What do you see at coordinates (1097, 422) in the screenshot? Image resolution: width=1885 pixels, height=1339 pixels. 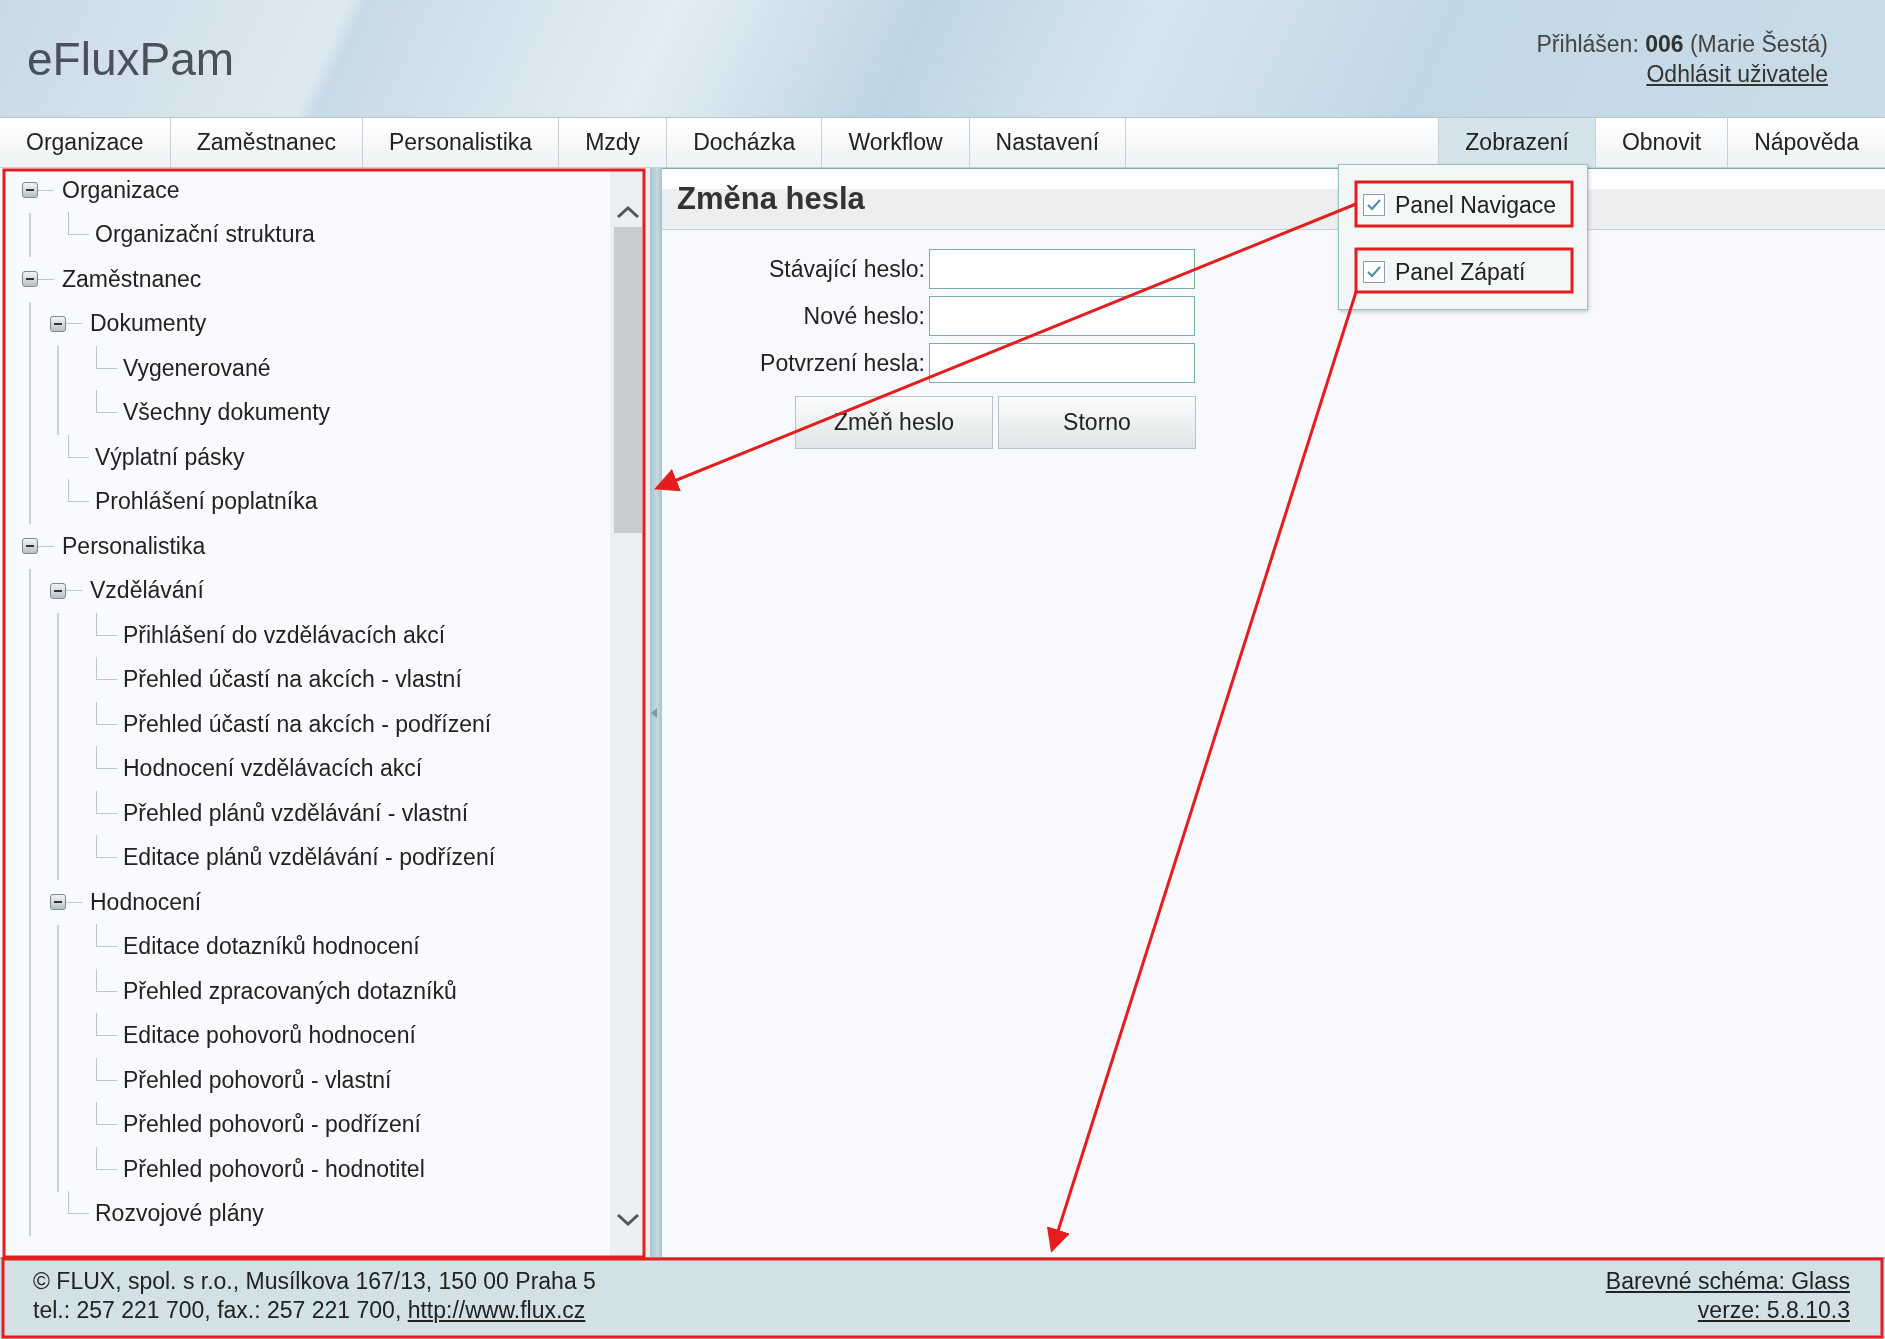 I see `form-button: Storno` at bounding box center [1097, 422].